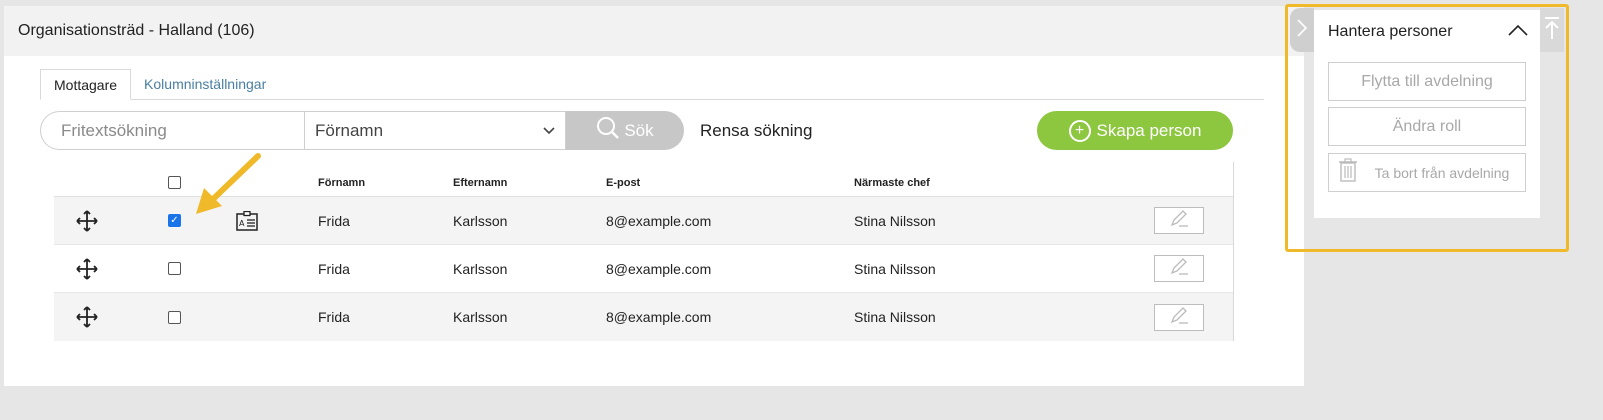 The image size is (1603, 420). I want to click on select-all-cell, so click(174, 179).